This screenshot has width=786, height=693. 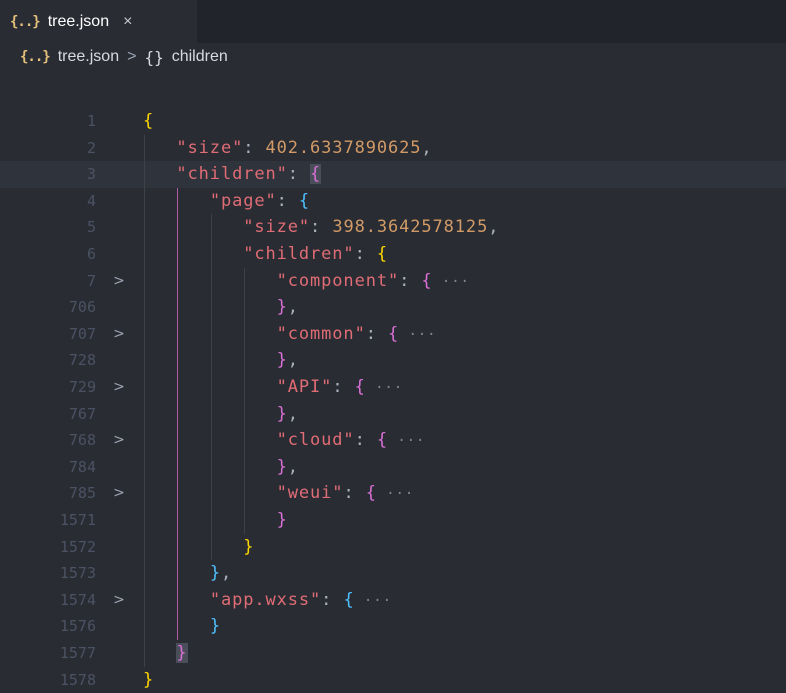 I want to click on object-icon: {}, so click(x=154, y=57).